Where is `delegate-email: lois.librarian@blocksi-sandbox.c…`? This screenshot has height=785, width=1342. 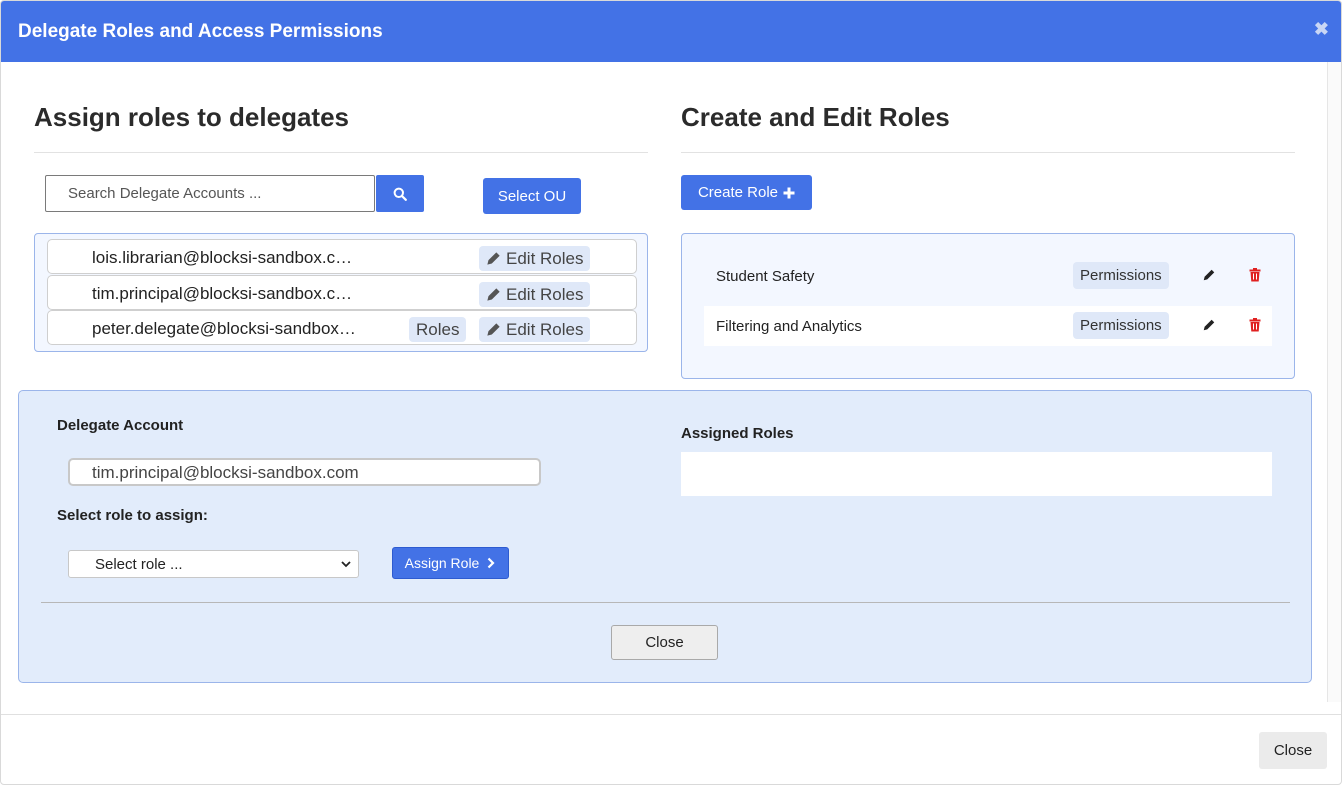 delegate-email: lois.librarian@blocksi-sandbox.c… is located at coordinates (222, 257).